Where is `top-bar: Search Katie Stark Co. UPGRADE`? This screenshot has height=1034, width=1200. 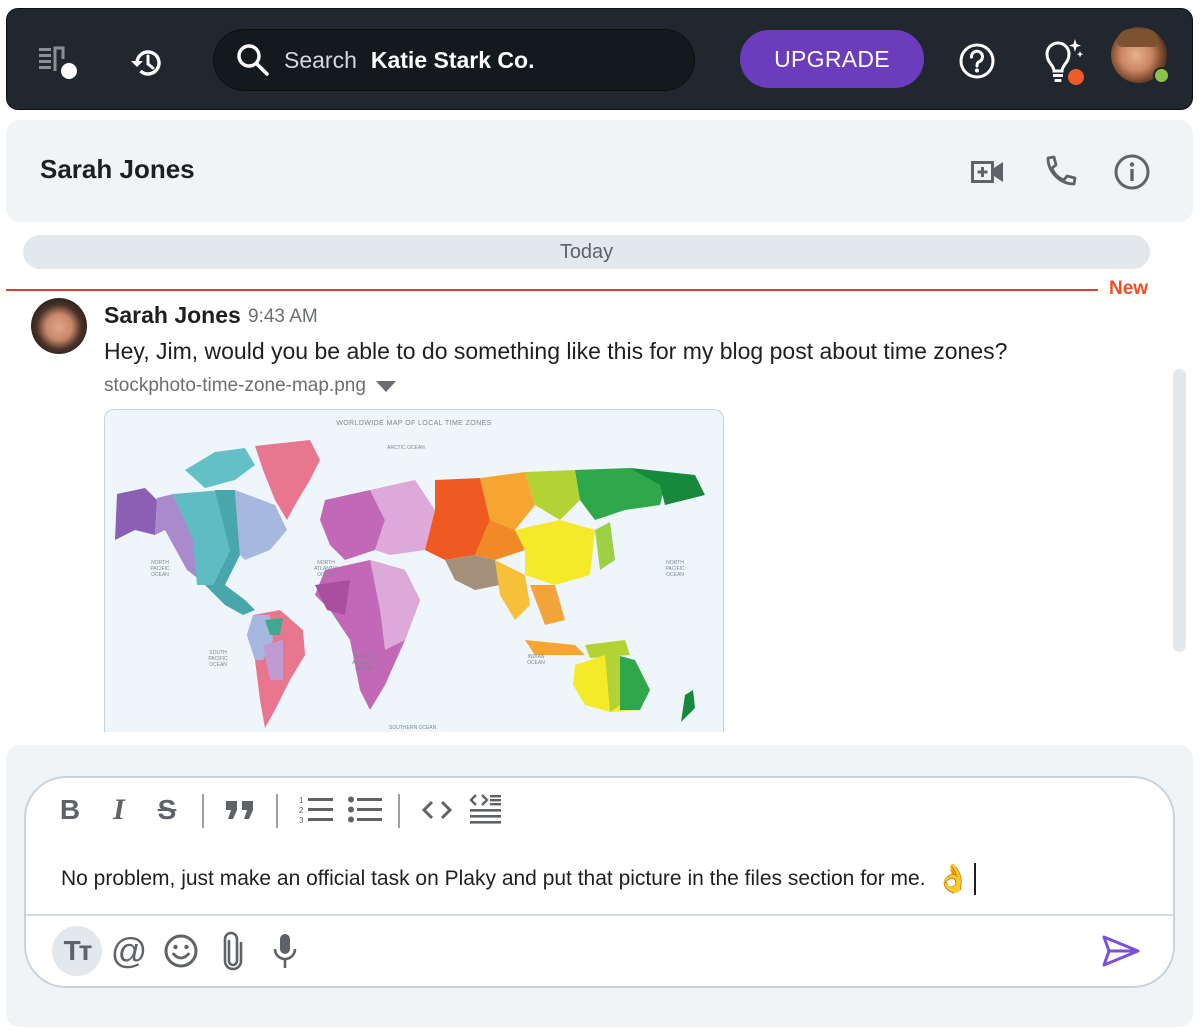 top-bar: Search Katie Stark Co. UPGRADE is located at coordinates (599, 59).